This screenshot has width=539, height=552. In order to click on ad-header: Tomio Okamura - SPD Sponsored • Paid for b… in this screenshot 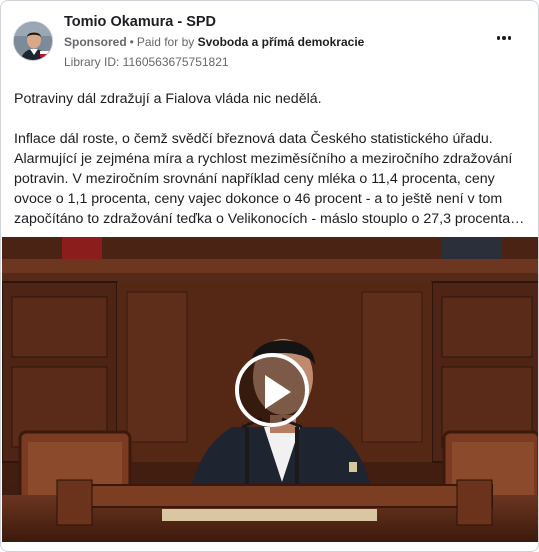, I will do `click(269, 43)`.